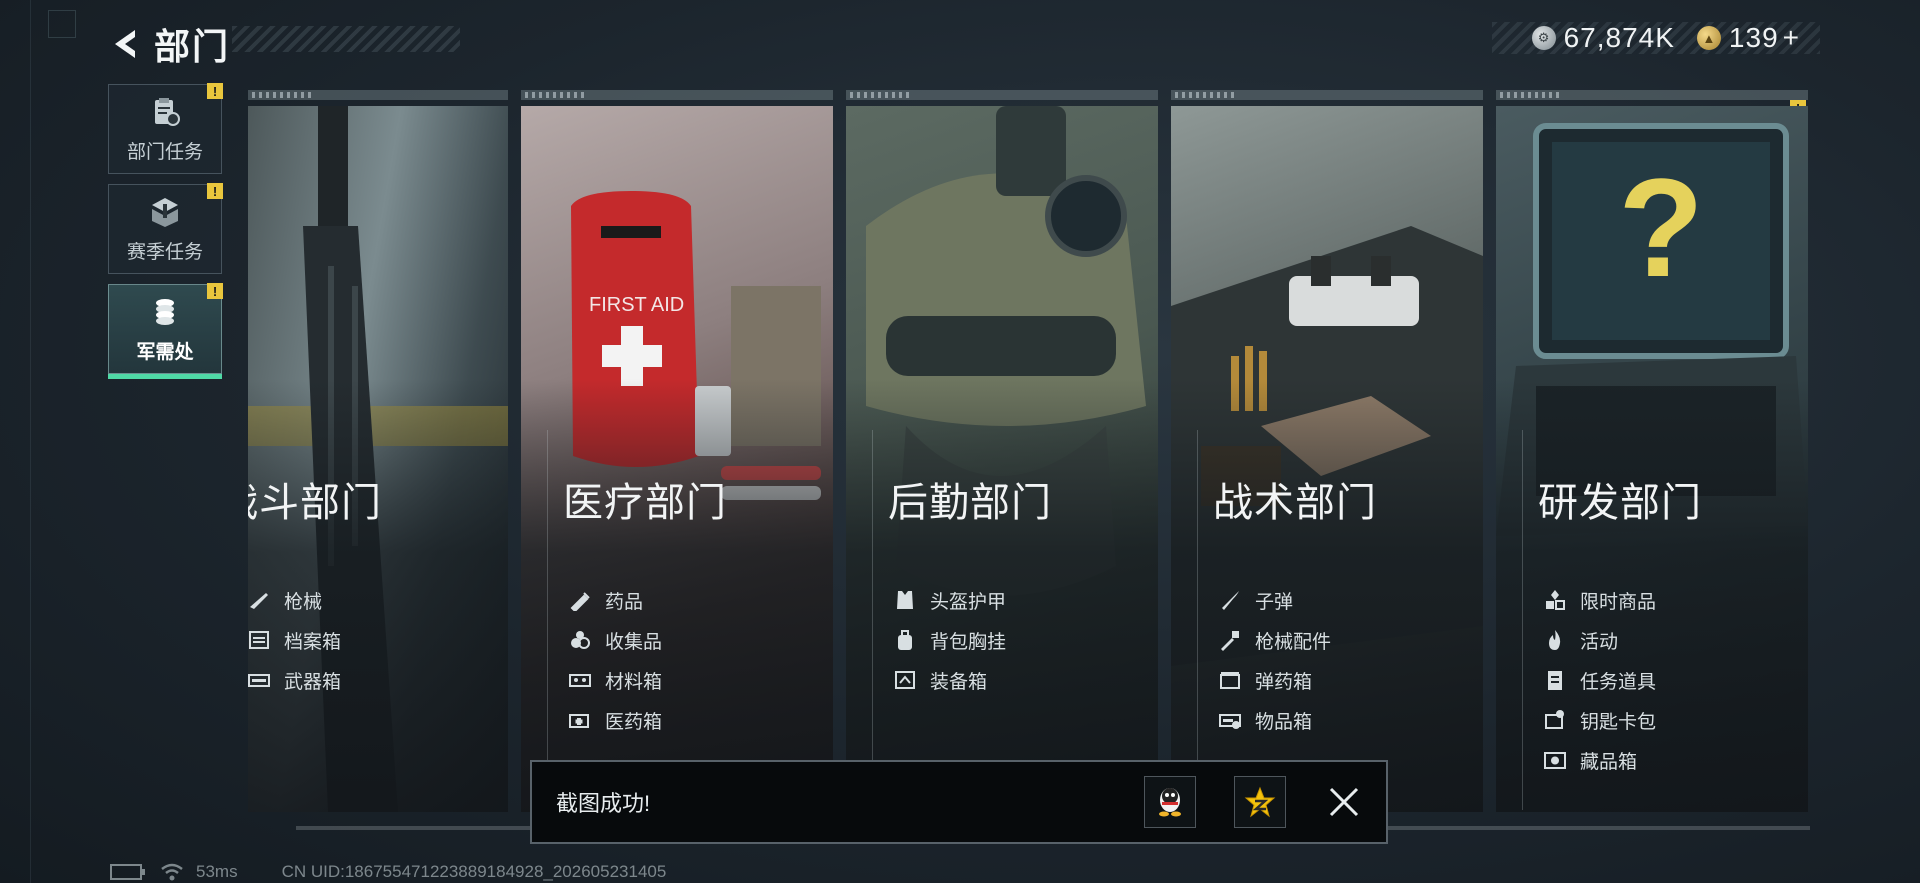 This screenshot has width=1920, height=883. Describe the element at coordinates (30, 441) in the screenshot. I see `grid-decoration` at that location.